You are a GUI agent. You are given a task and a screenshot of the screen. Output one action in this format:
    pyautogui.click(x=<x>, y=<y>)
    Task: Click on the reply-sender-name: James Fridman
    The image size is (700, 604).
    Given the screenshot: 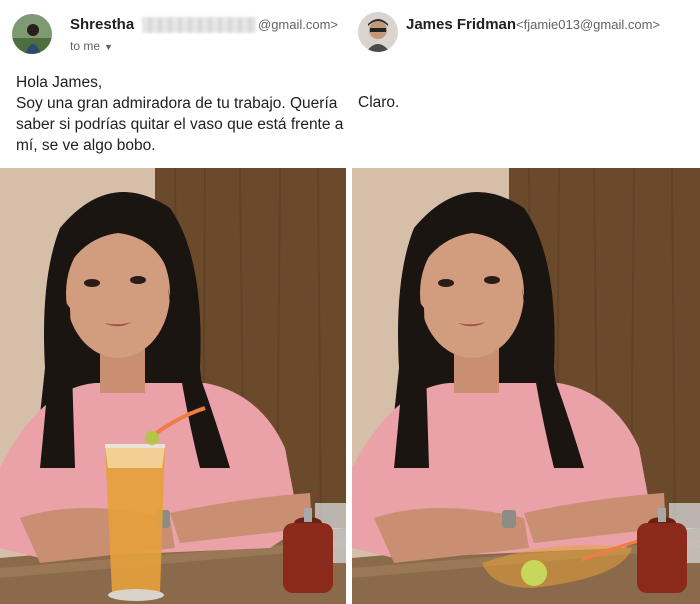 What is the action you would take?
    pyautogui.click(x=461, y=24)
    